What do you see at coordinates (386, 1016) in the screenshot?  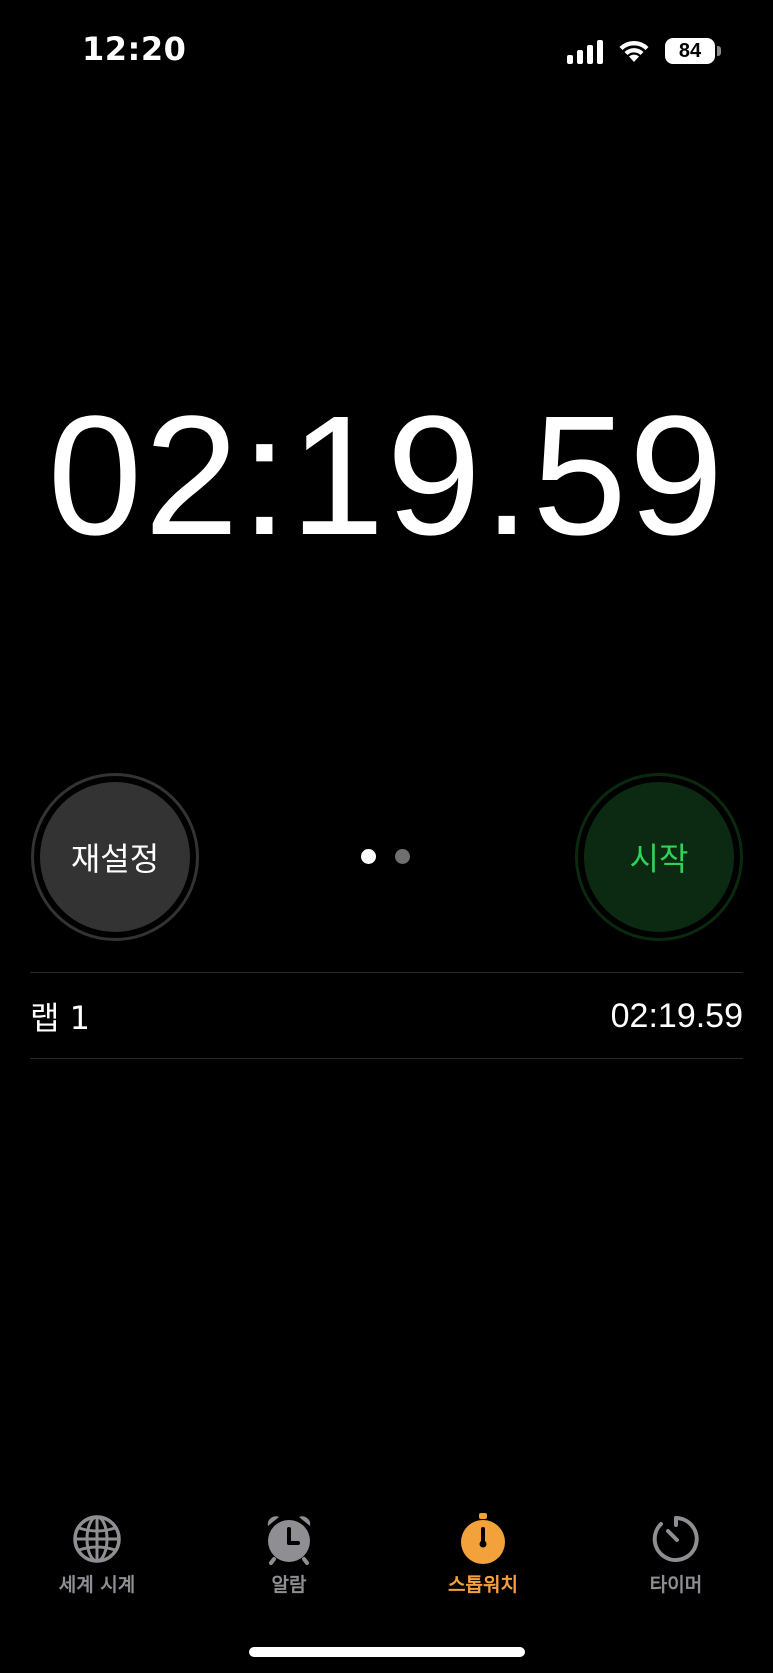 I see `lap-row: 랩 1 02:19.59` at bounding box center [386, 1016].